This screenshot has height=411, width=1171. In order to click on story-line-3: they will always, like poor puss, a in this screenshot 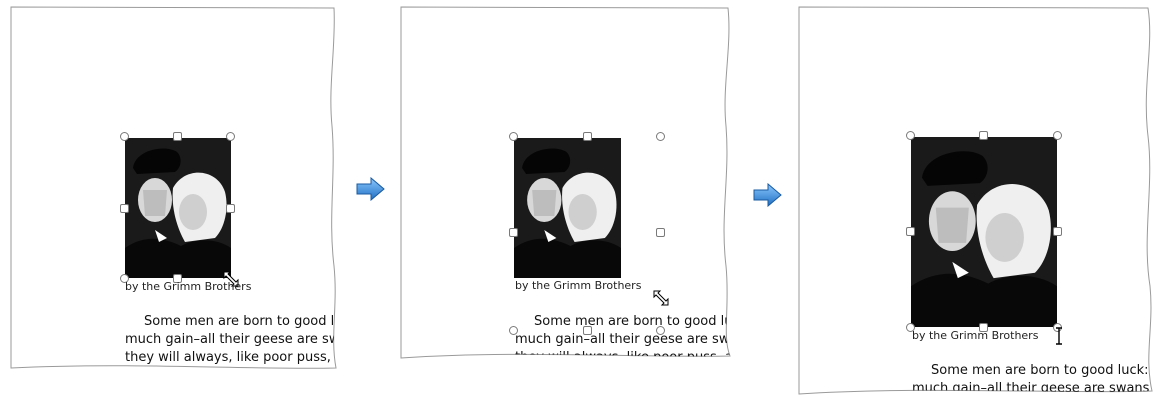, I will do `click(232, 357)`.